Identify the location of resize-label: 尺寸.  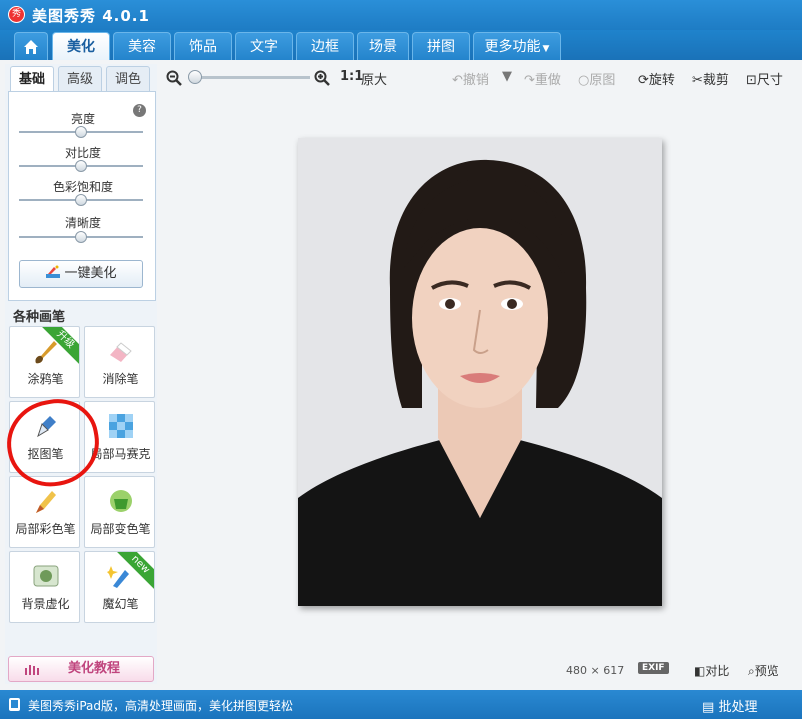
(769, 80).